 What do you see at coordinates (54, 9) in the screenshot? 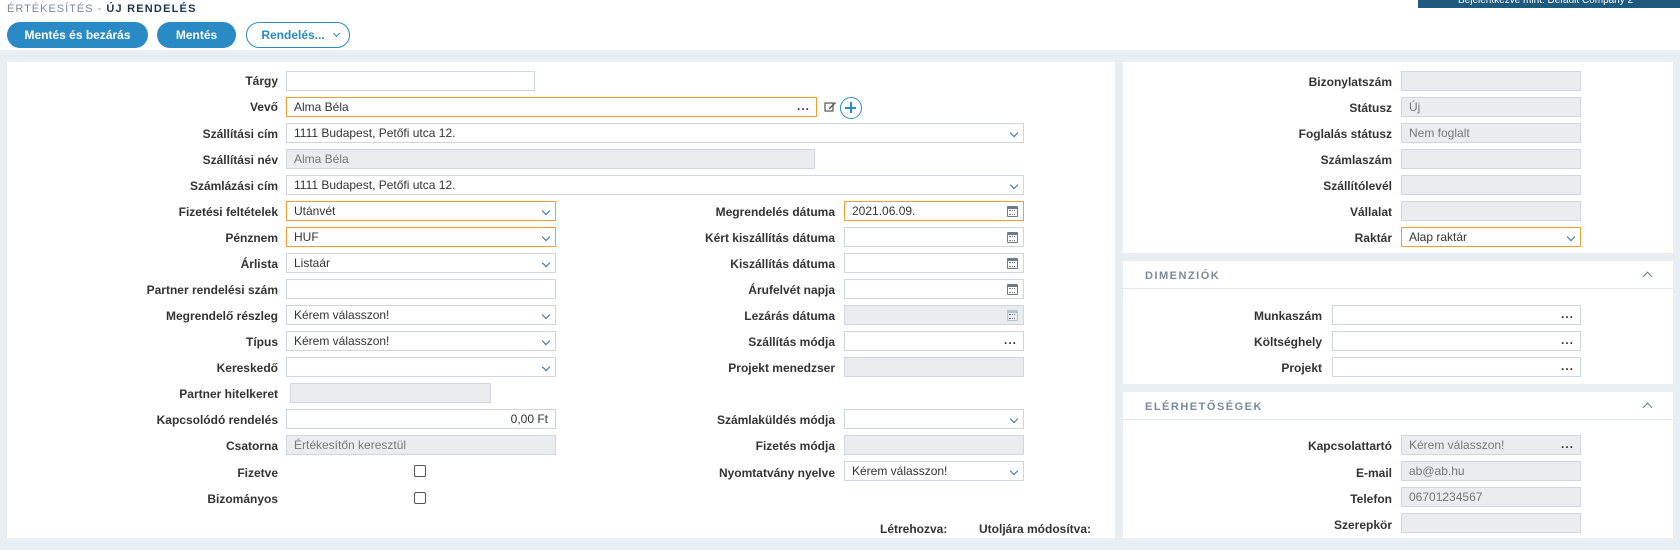
I see `breadcrumb-section: ÉRTÉKESÍTÉS -` at bounding box center [54, 9].